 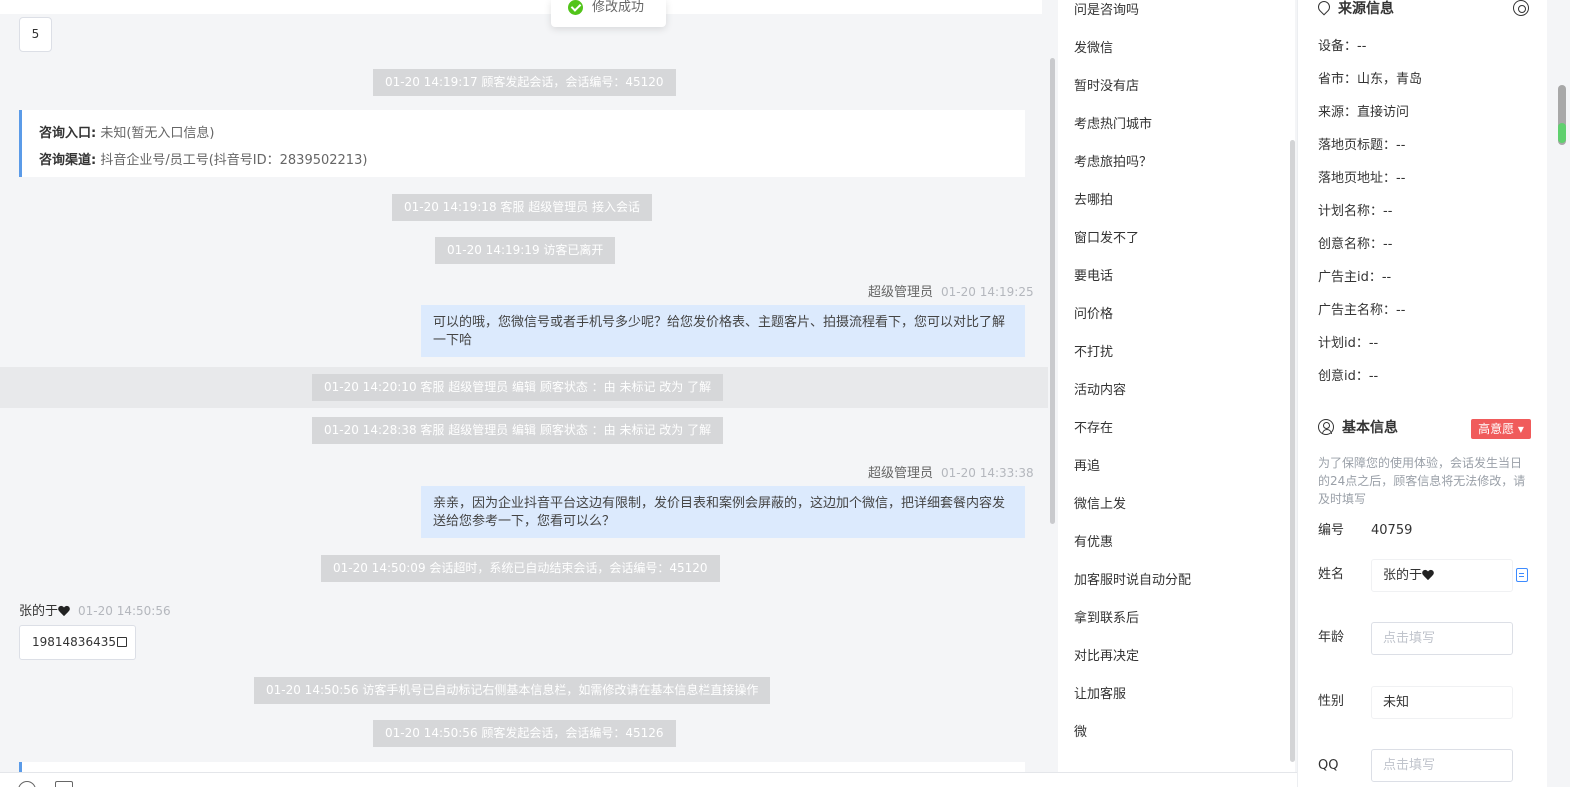 What do you see at coordinates (157, 133) in the screenshot?
I see `entry-value: 未知(暂无入口信息)` at bounding box center [157, 133].